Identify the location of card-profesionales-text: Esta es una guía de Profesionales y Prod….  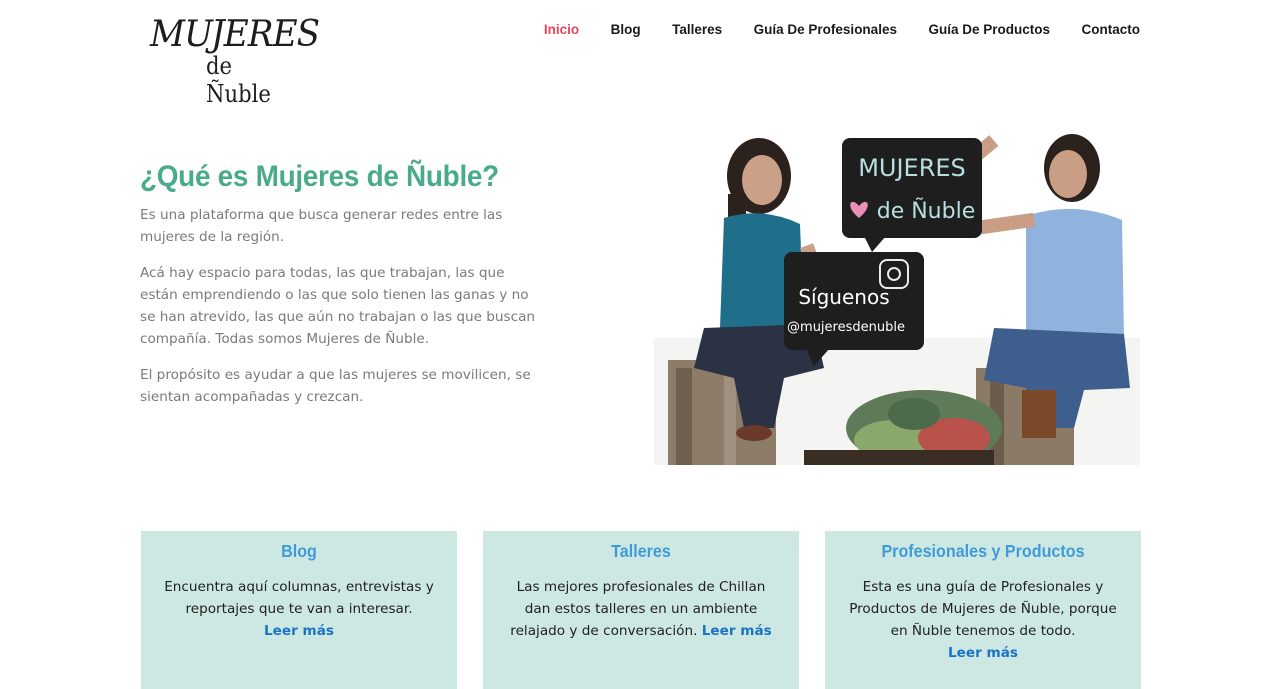
(983, 620).